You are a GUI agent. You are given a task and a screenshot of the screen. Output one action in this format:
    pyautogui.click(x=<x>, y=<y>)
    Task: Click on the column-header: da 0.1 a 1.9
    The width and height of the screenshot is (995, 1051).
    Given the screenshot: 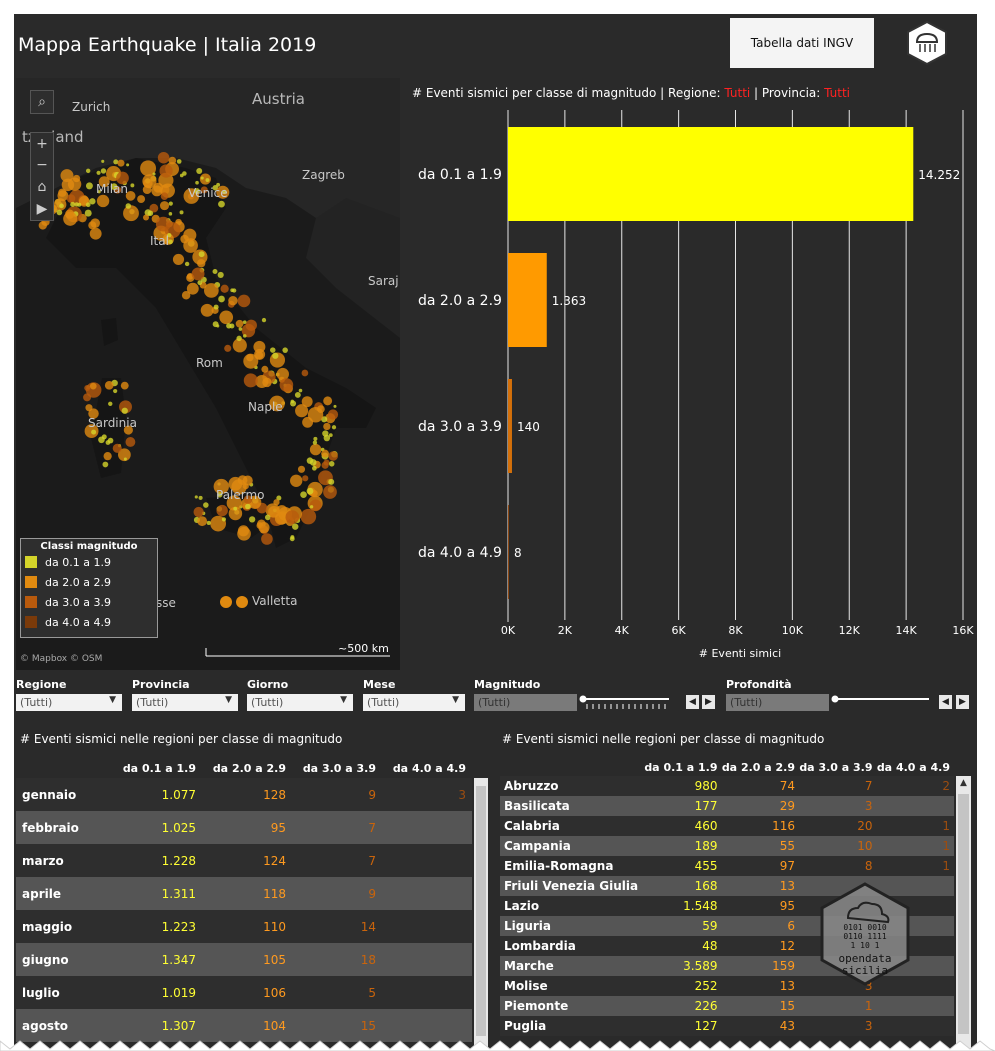 What is the action you would take?
    pyautogui.click(x=683, y=767)
    